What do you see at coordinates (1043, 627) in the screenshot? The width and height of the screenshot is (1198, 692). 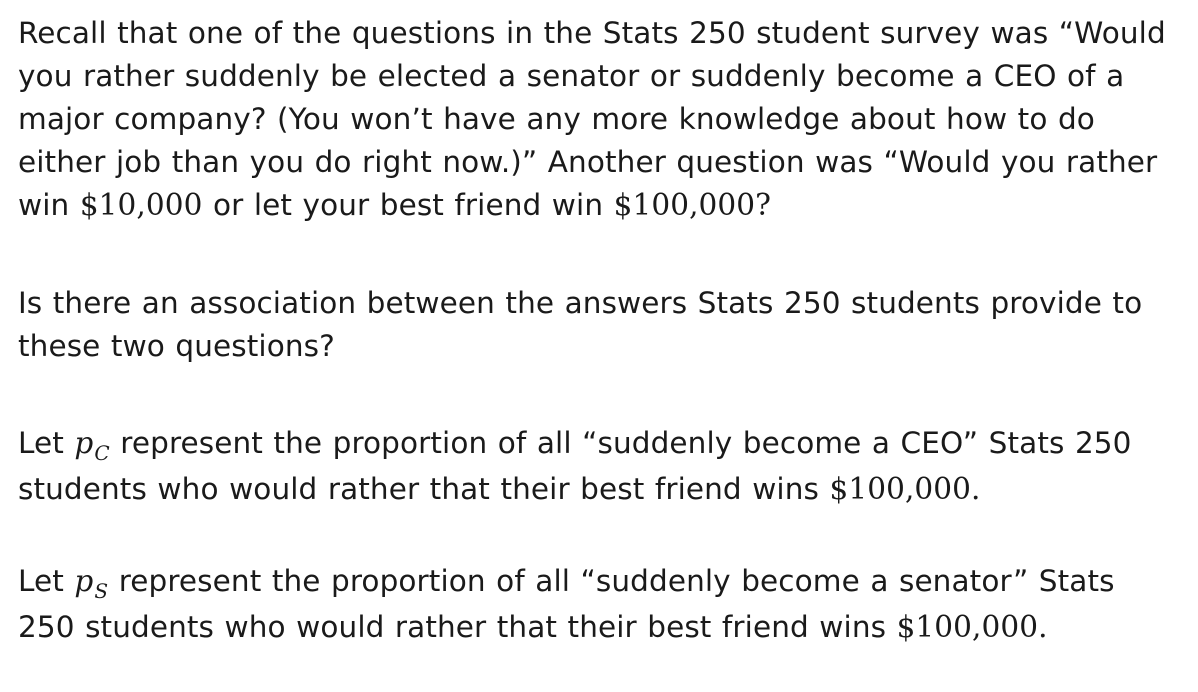 I see `ps-period: .` at bounding box center [1043, 627].